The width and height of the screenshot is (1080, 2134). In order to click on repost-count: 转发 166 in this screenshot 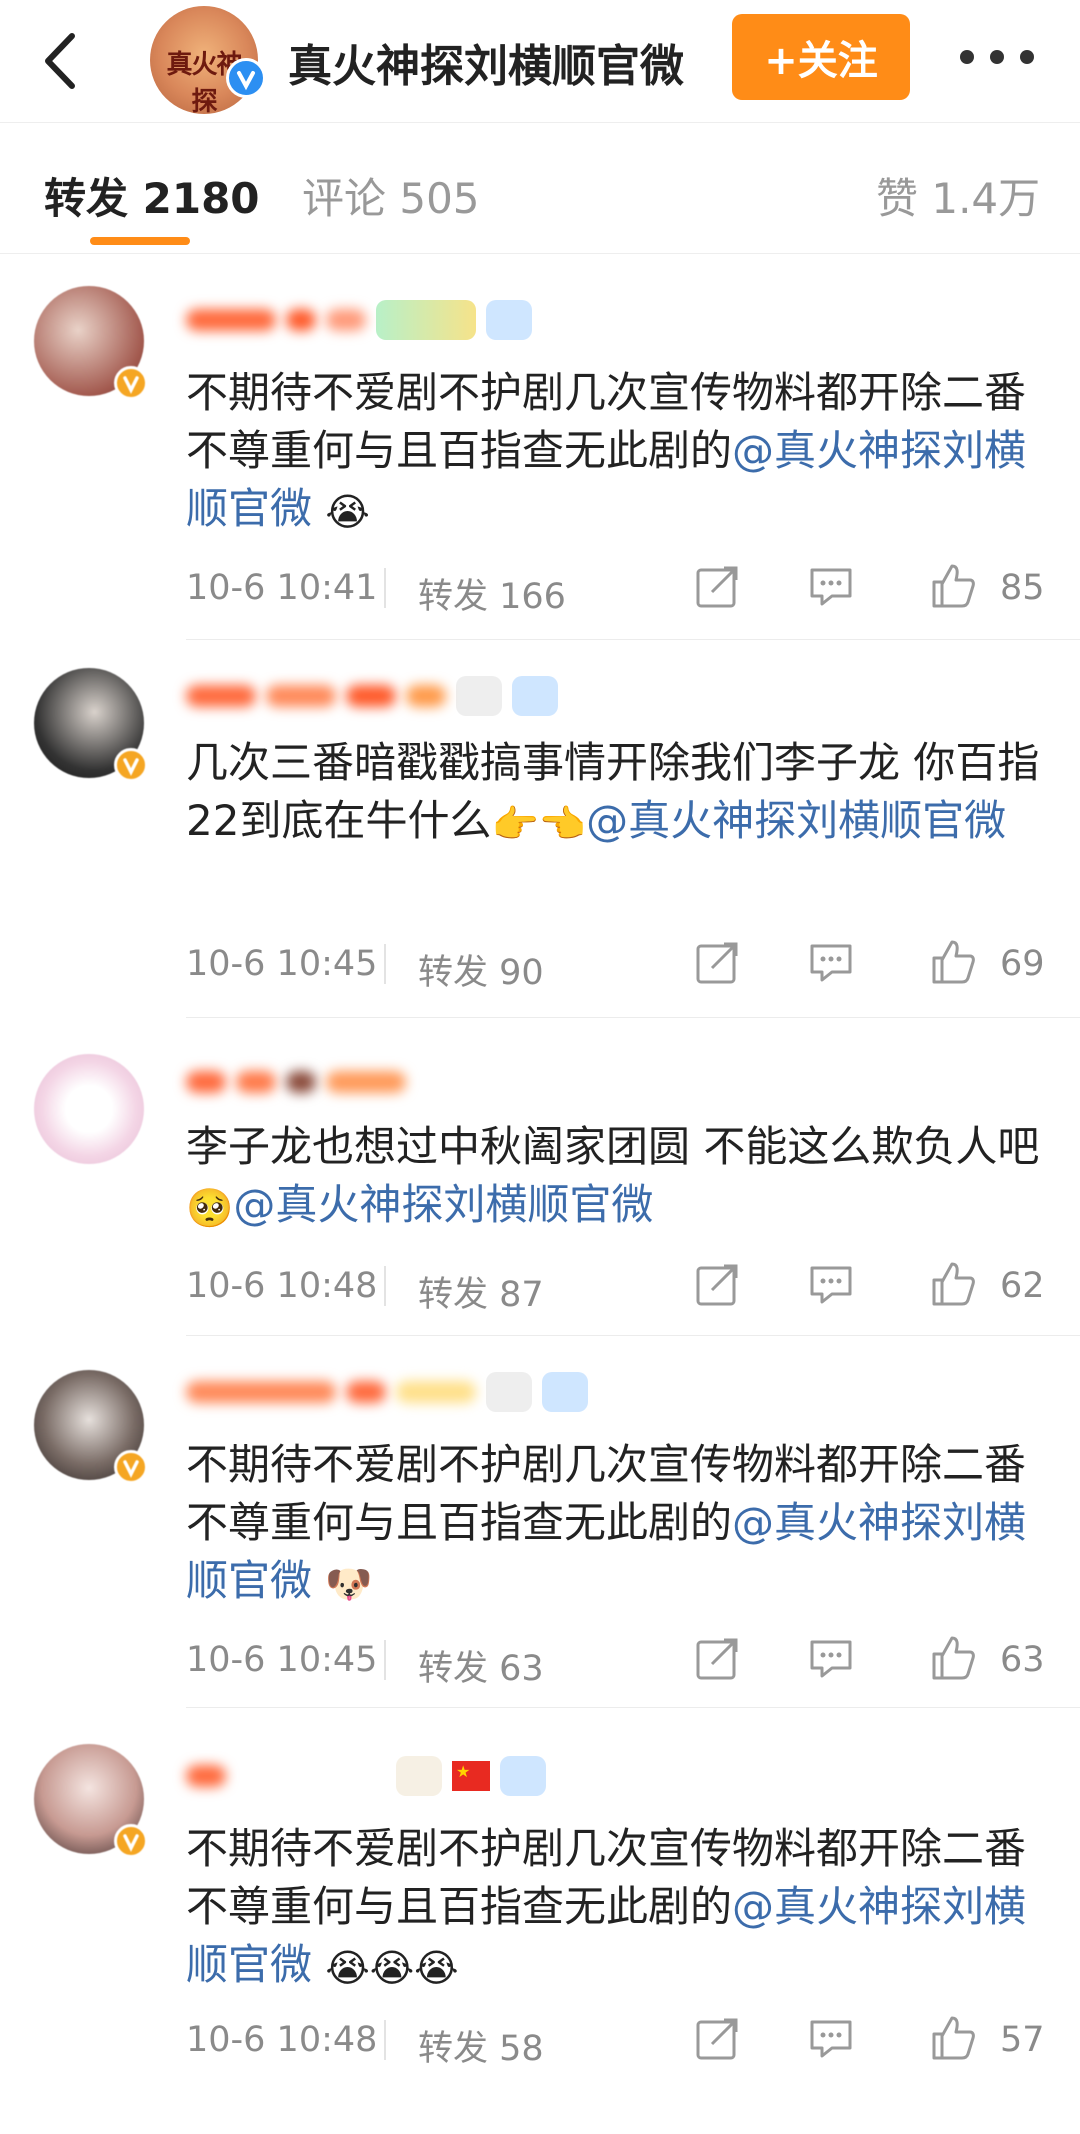, I will do `click(492, 593)`.